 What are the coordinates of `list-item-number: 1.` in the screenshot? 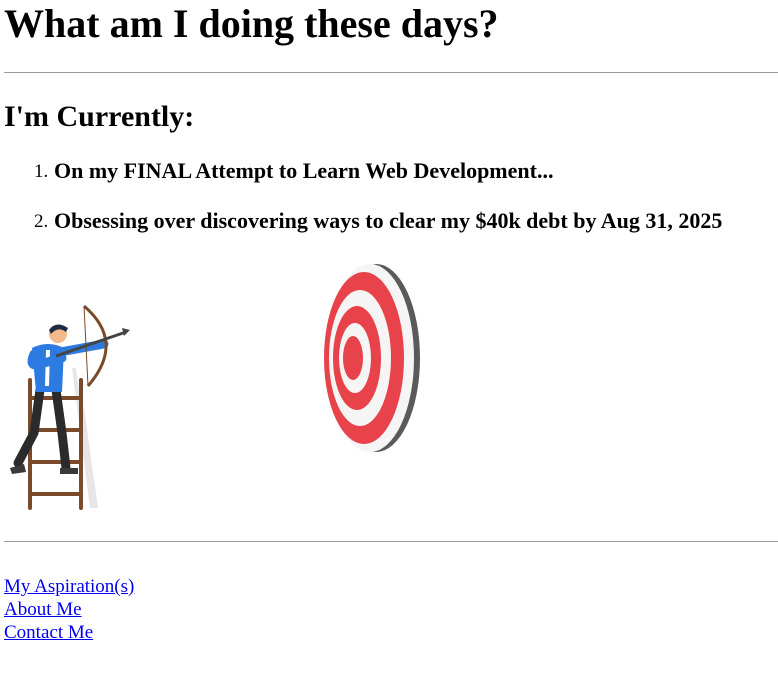 It's located at (41, 171).